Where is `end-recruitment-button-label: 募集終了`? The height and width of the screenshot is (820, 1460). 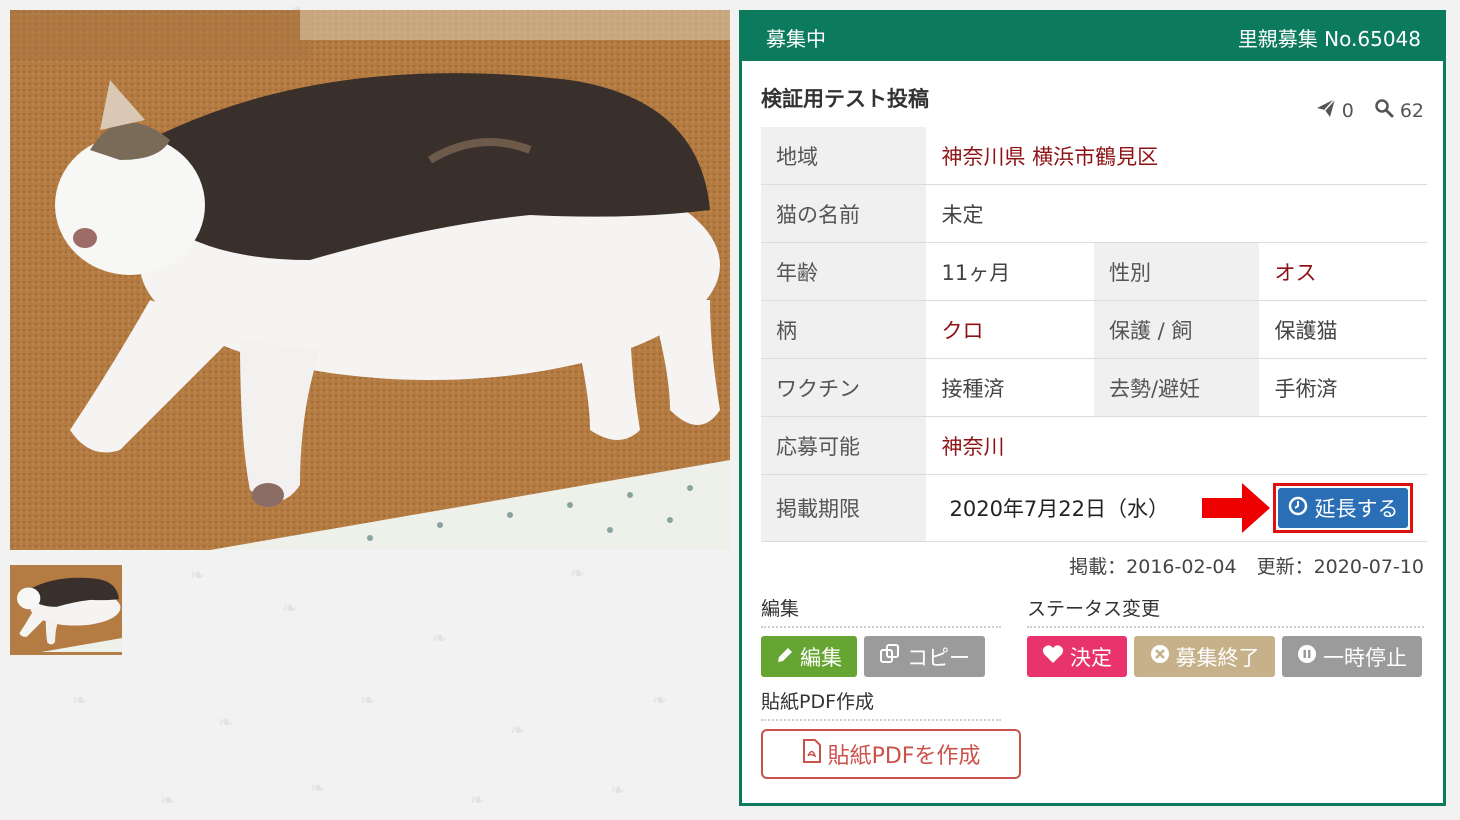 end-recruitment-button-label: 募集終了 is located at coordinates (1217, 657).